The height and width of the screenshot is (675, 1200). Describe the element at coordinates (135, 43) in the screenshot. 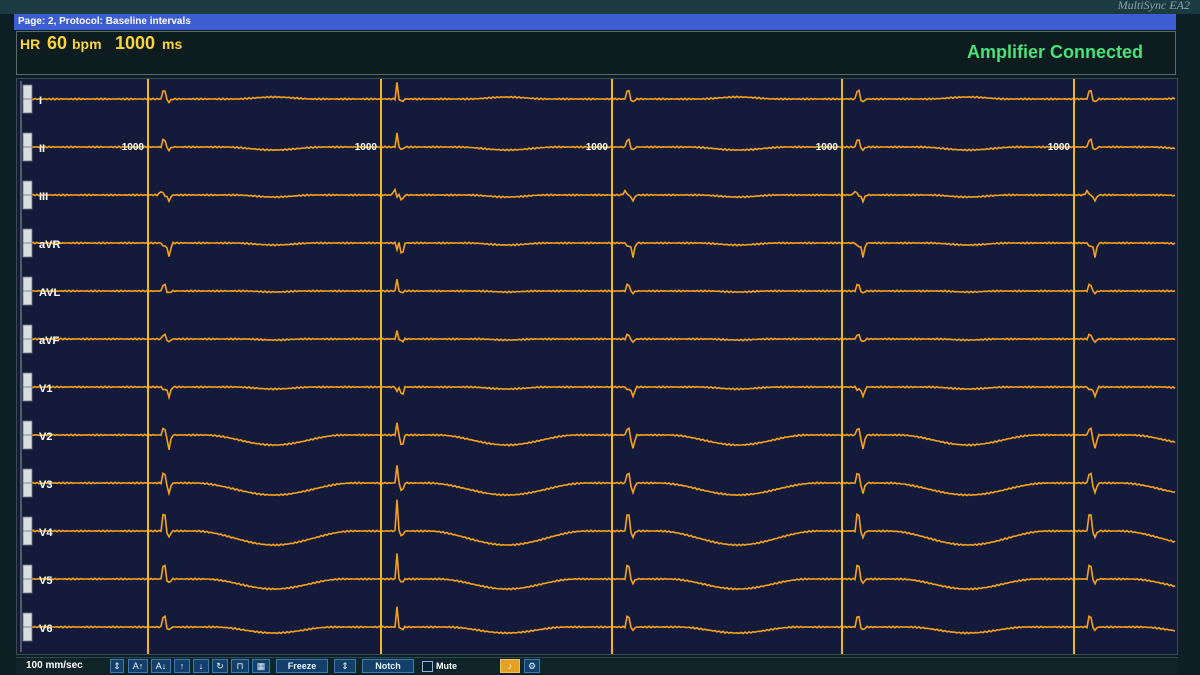

I see `cycle-length-value: 1000` at that location.